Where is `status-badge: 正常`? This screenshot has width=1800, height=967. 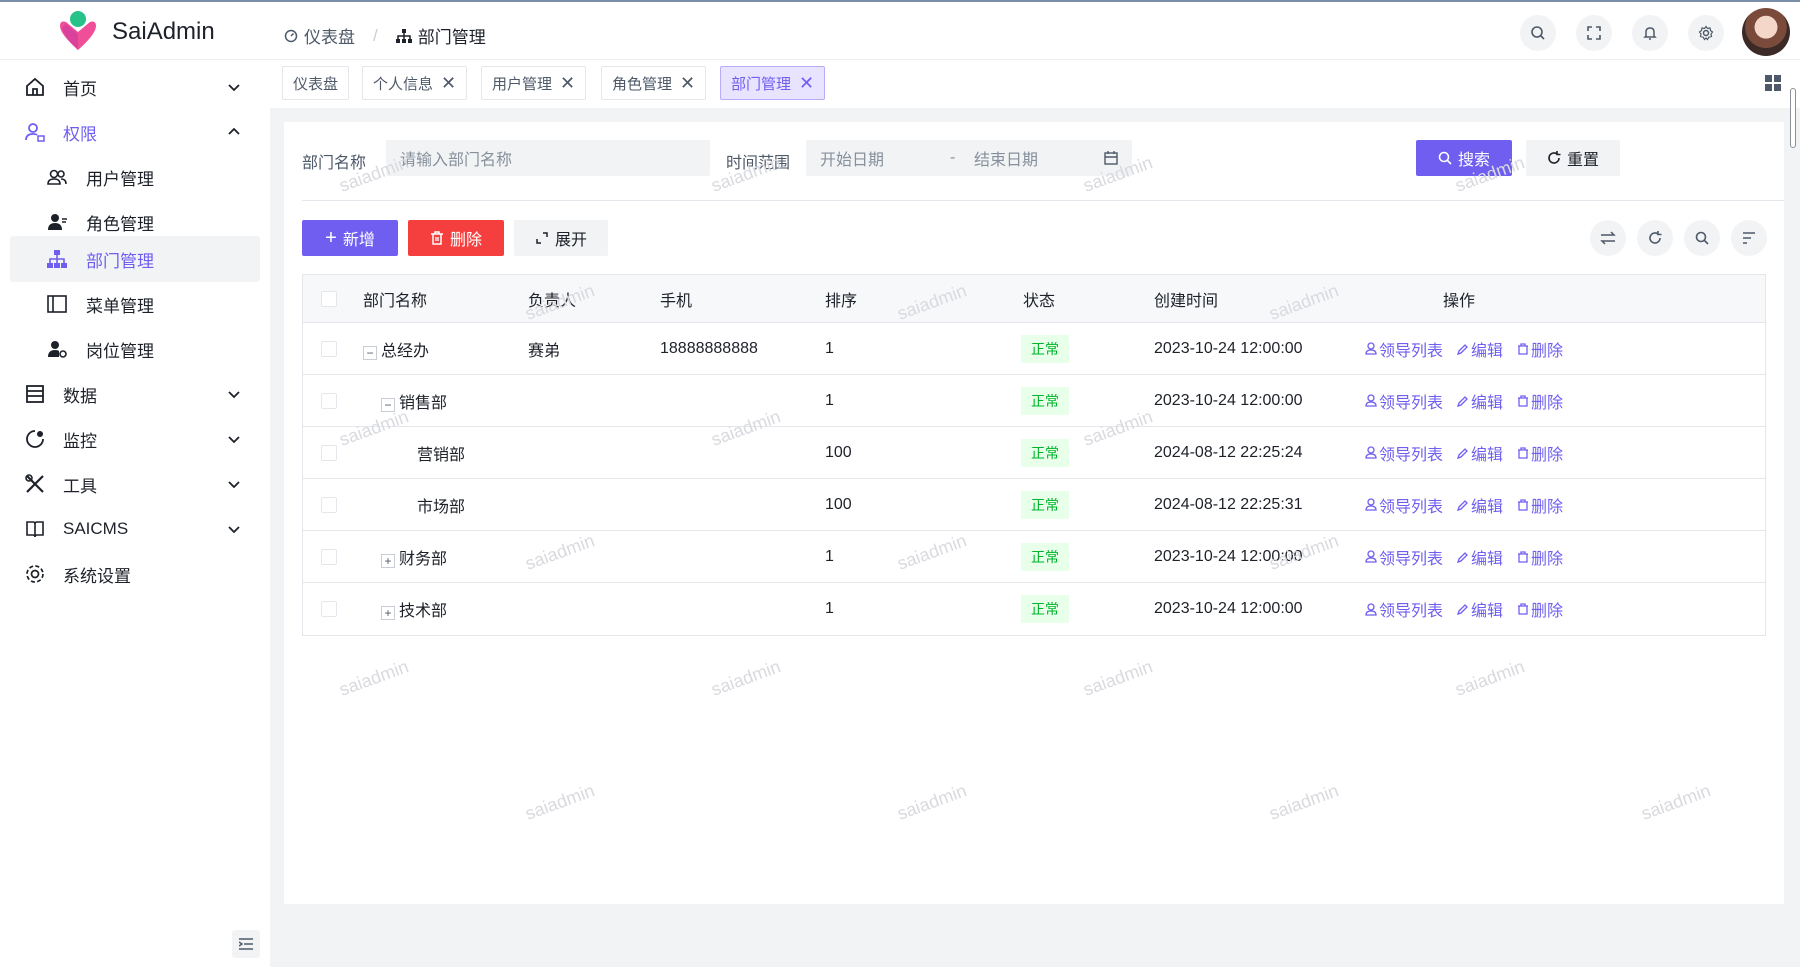 status-badge: 正常 is located at coordinates (1045, 504).